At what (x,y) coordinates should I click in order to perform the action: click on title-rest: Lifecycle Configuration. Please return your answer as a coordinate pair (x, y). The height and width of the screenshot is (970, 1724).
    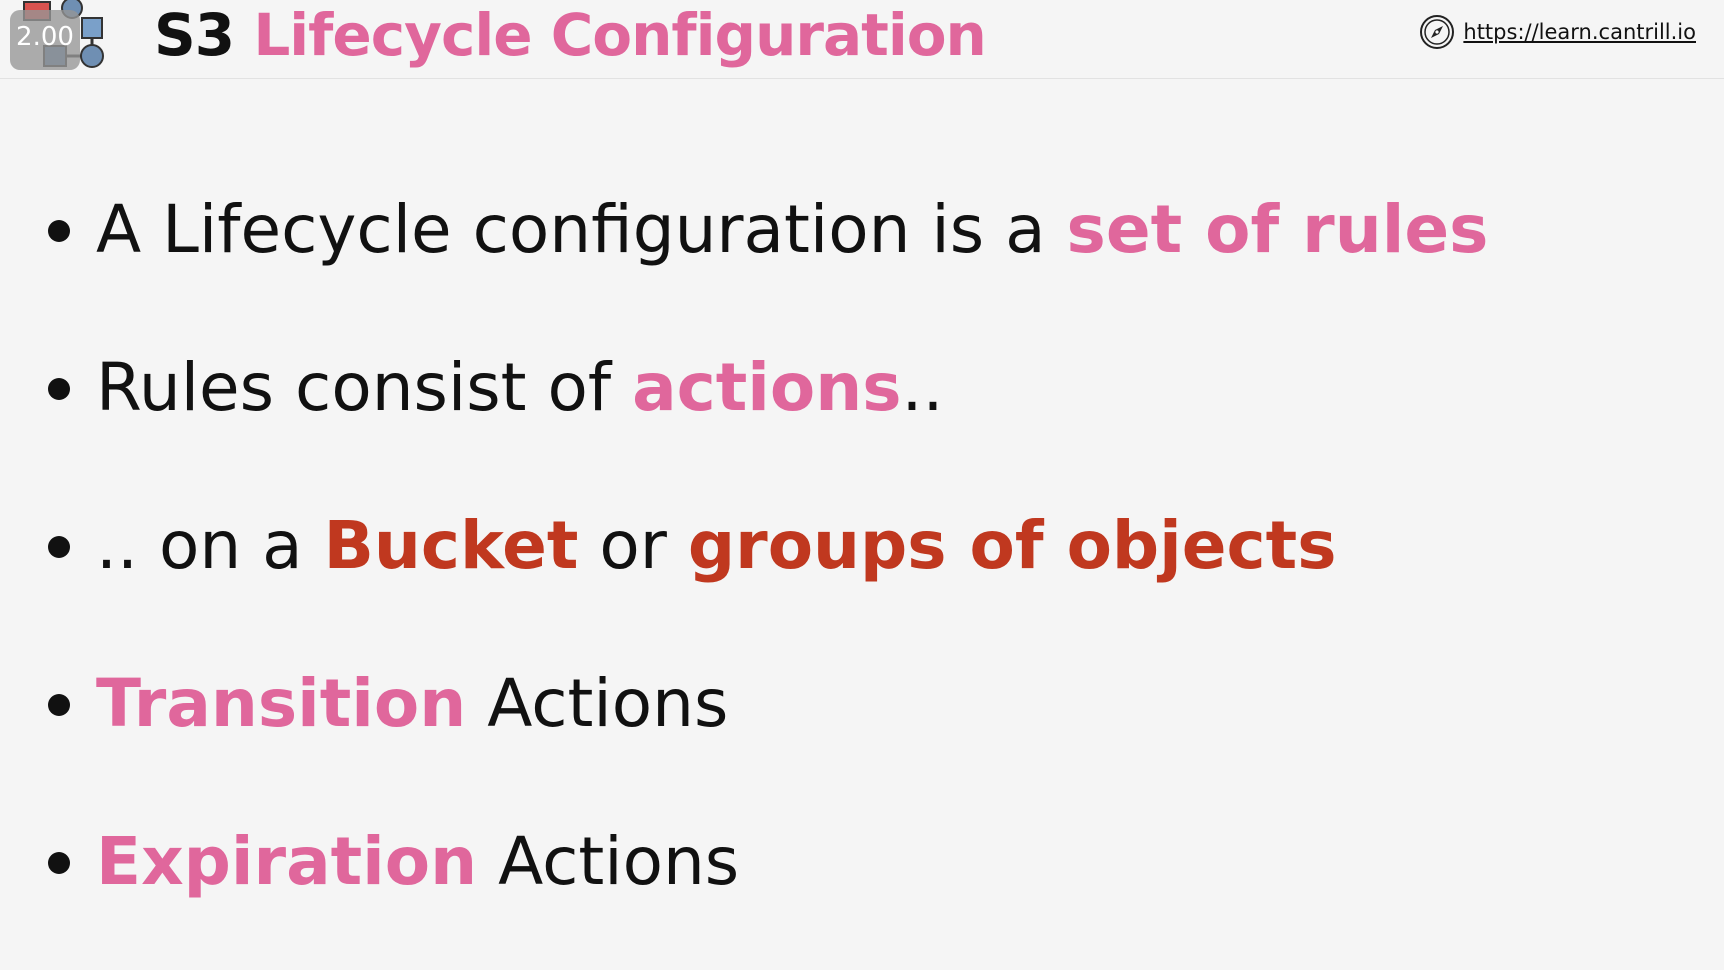
    Looking at the image, I should click on (620, 35).